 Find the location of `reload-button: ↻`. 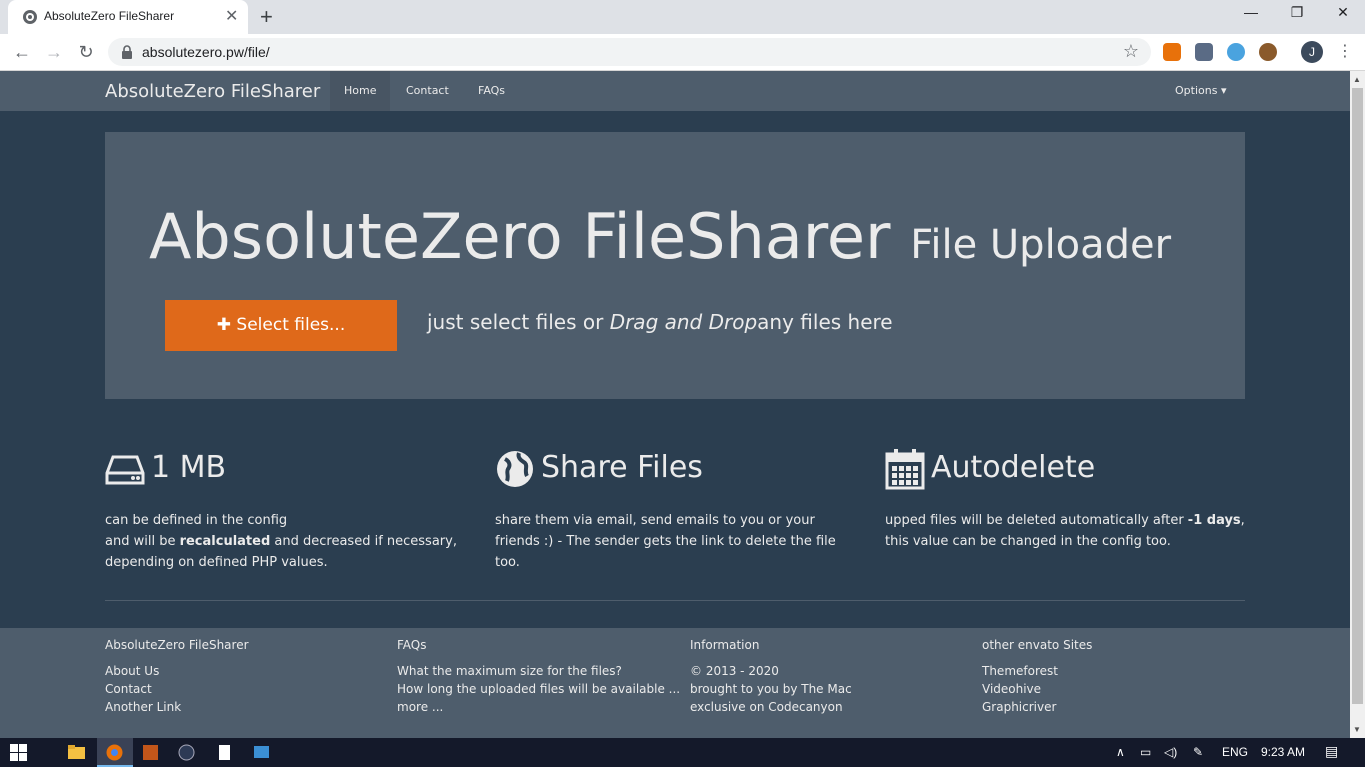

reload-button: ↻ is located at coordinates (86, 52).